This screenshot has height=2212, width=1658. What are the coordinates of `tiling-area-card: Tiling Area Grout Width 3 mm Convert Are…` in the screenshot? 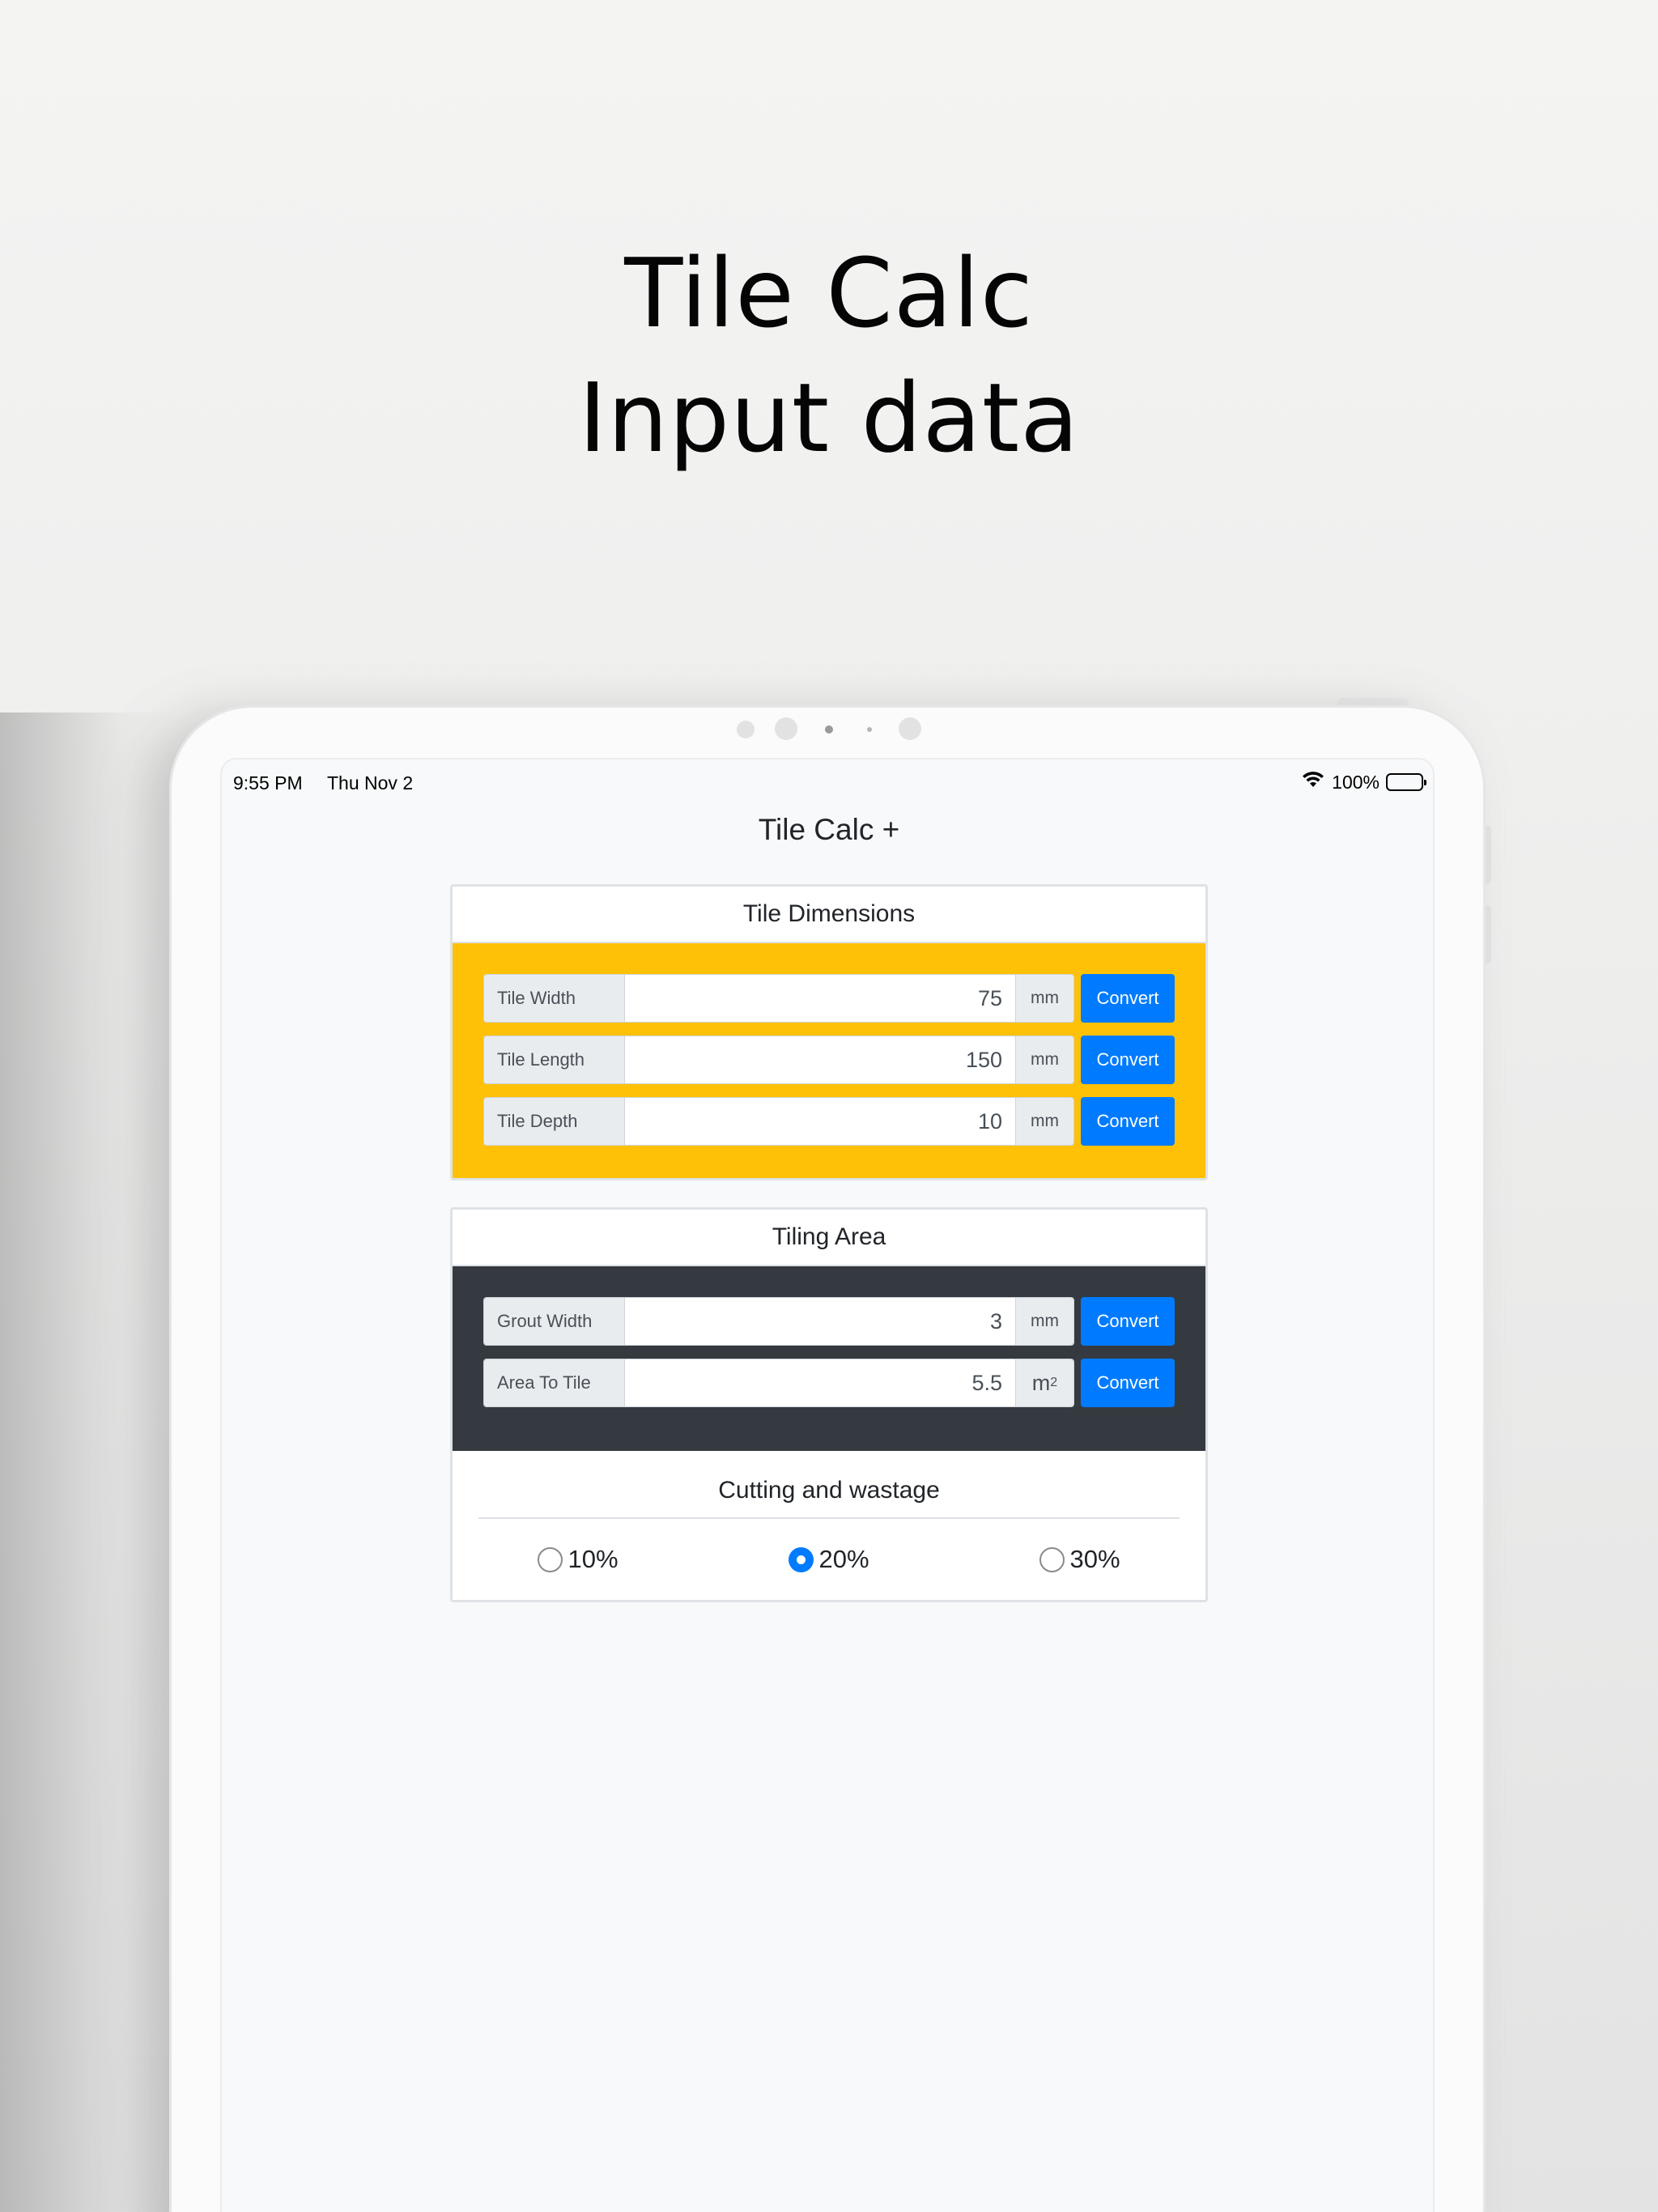 It's located at (829, 1405).